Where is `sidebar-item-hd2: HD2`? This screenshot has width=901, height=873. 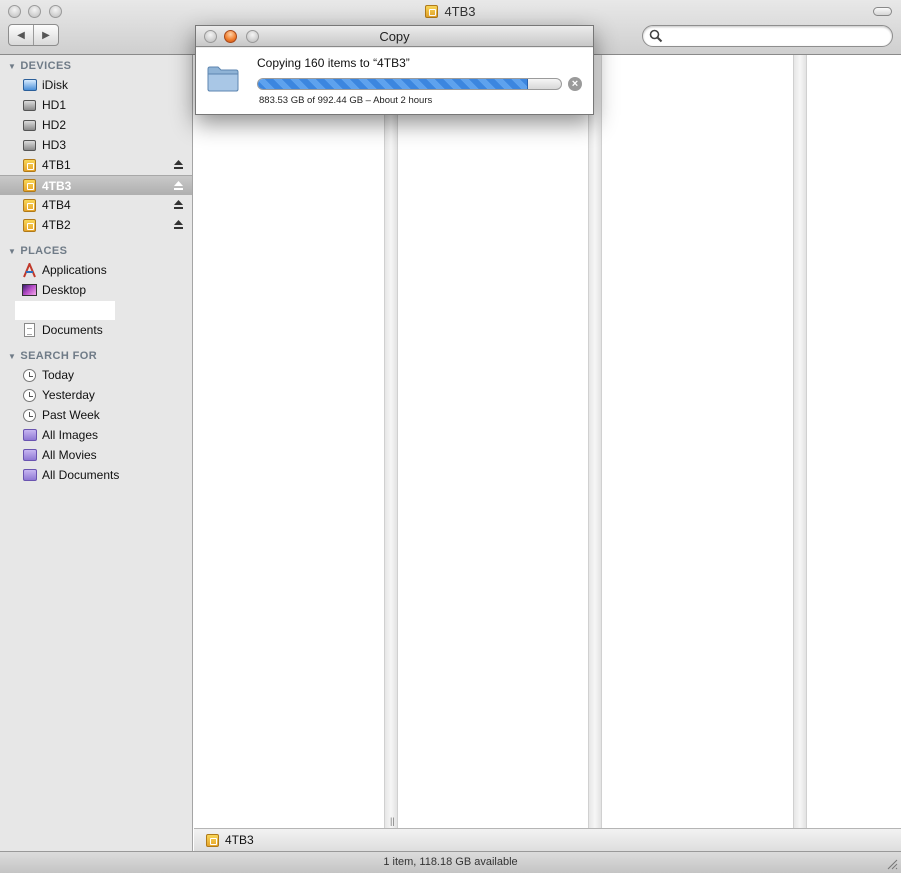 sidebar-item-hd2: HD2 is located at coordinates (96, 125).